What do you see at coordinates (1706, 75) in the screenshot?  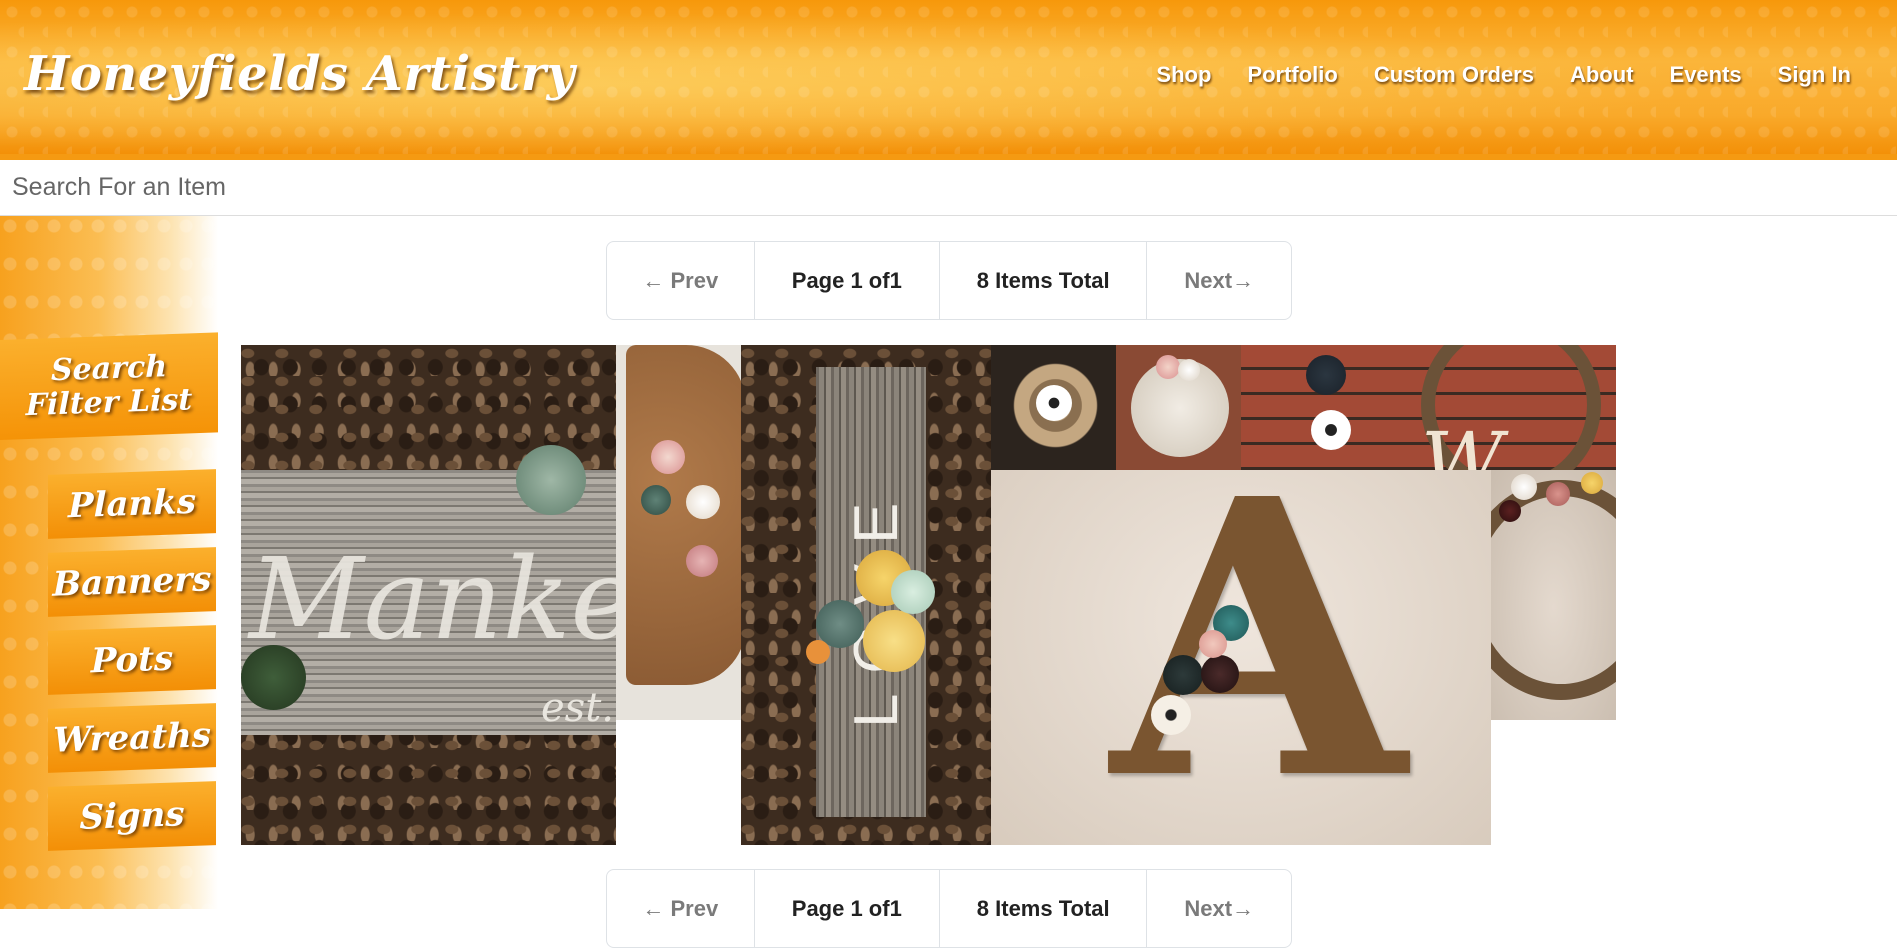 I see `nav-events: Events` at bounding box center [1706, 75].